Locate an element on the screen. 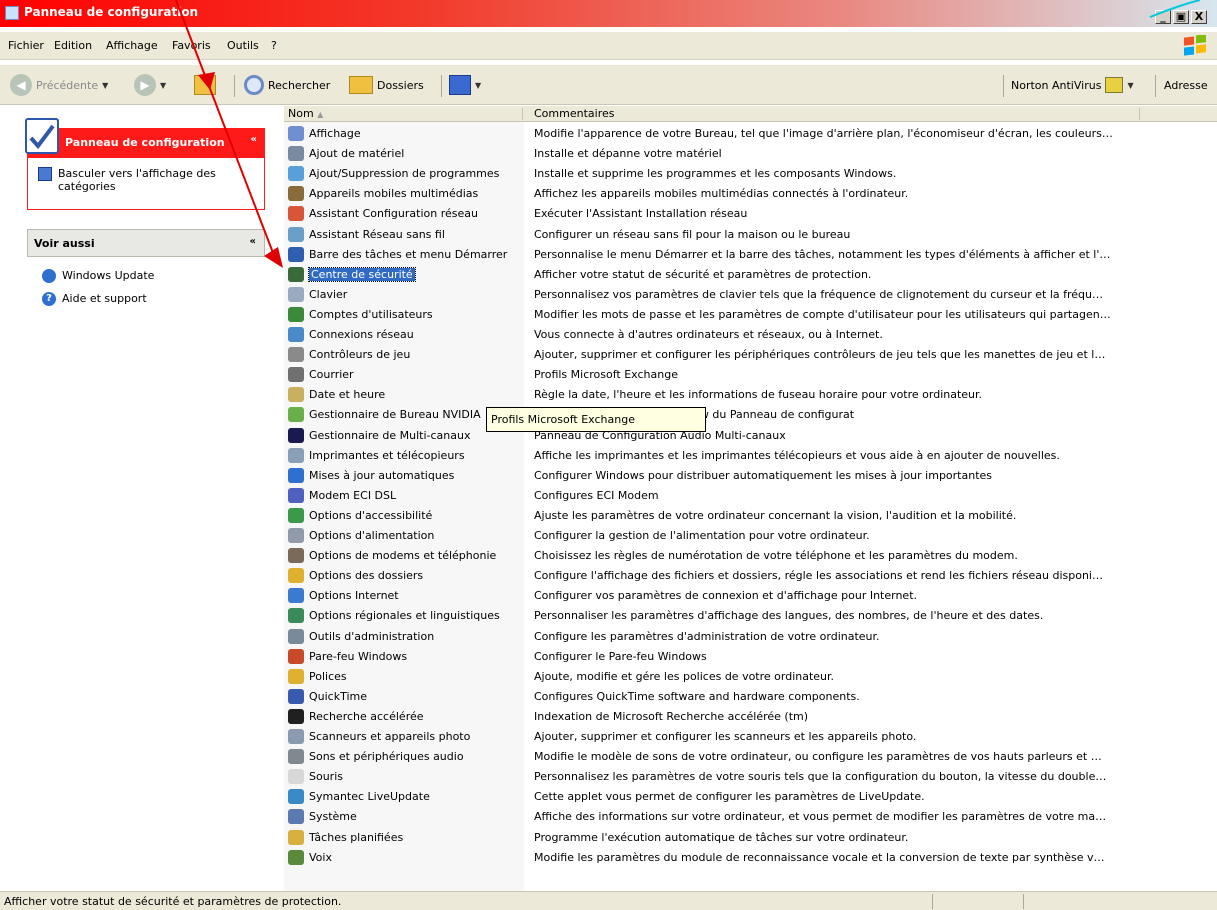  windows-update-link: Windows Update is located at coordinates (98, 276).